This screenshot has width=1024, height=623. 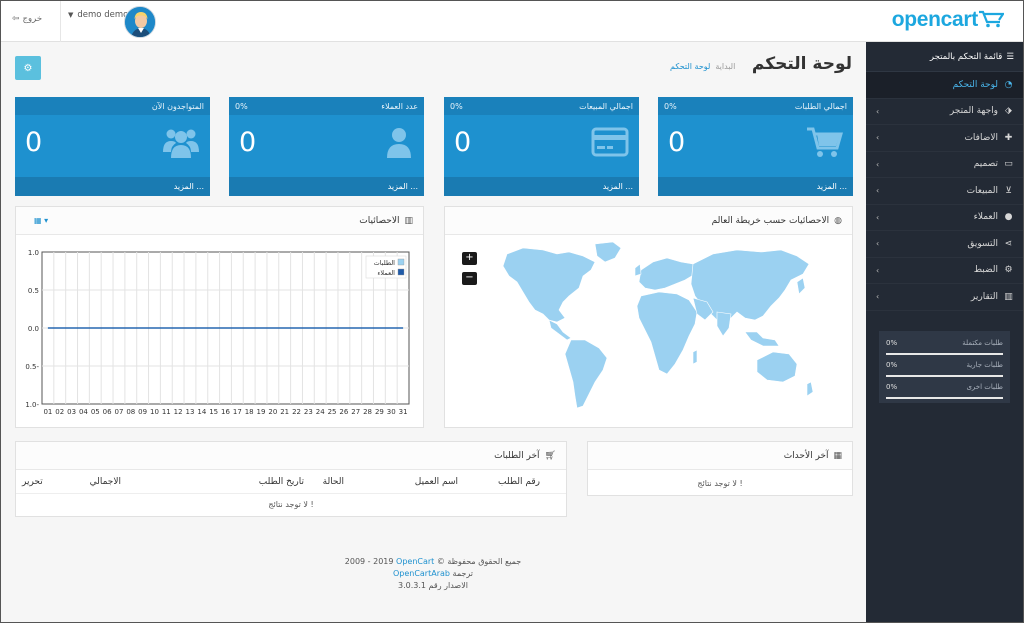 I want to click on events-empty-message: لا توجد نتائج !, so click(x=720, y=483).